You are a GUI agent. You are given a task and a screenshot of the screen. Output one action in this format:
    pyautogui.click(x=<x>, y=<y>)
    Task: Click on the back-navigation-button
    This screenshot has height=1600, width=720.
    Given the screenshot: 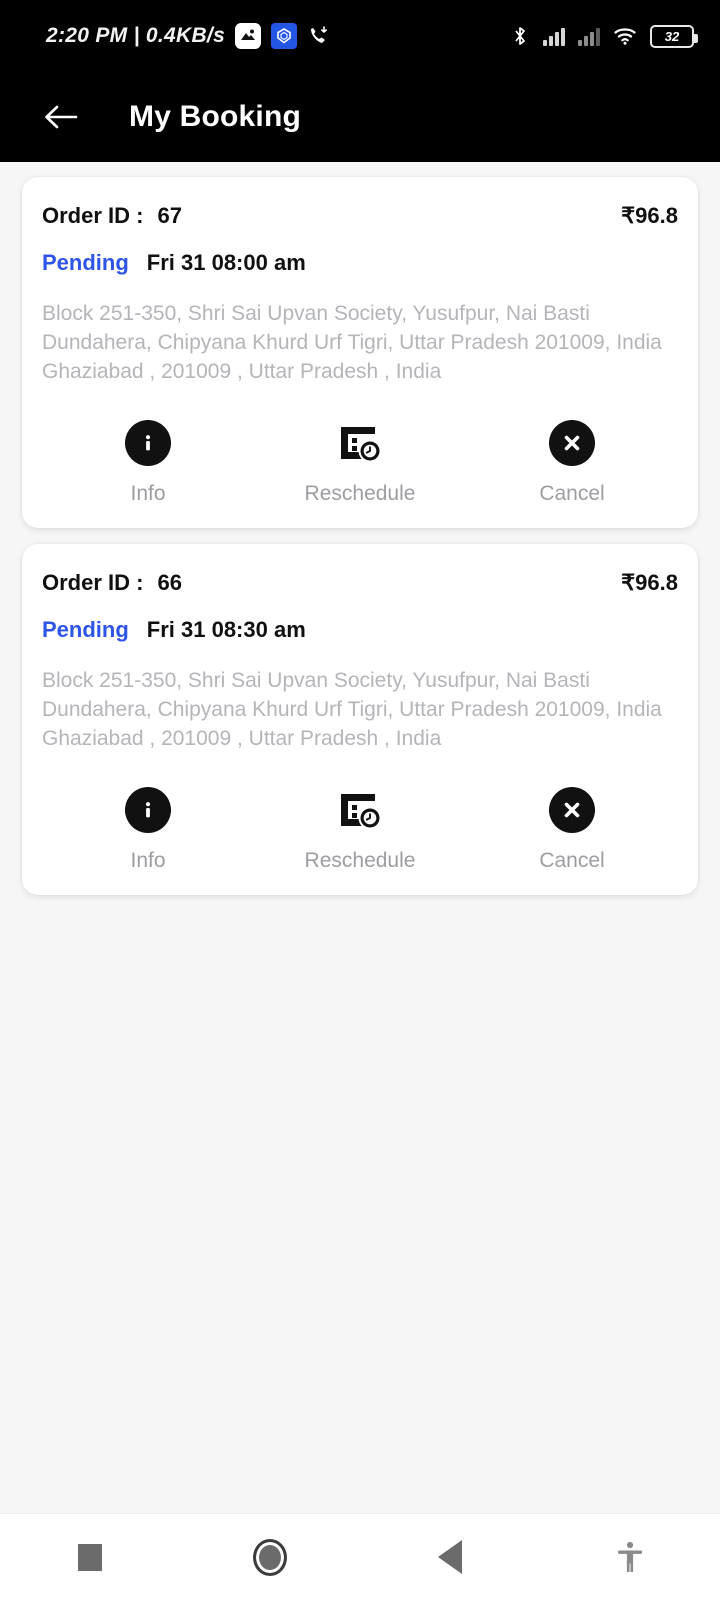 What is the action you would take?
    pyautogui.click(x=61, y=117)
    